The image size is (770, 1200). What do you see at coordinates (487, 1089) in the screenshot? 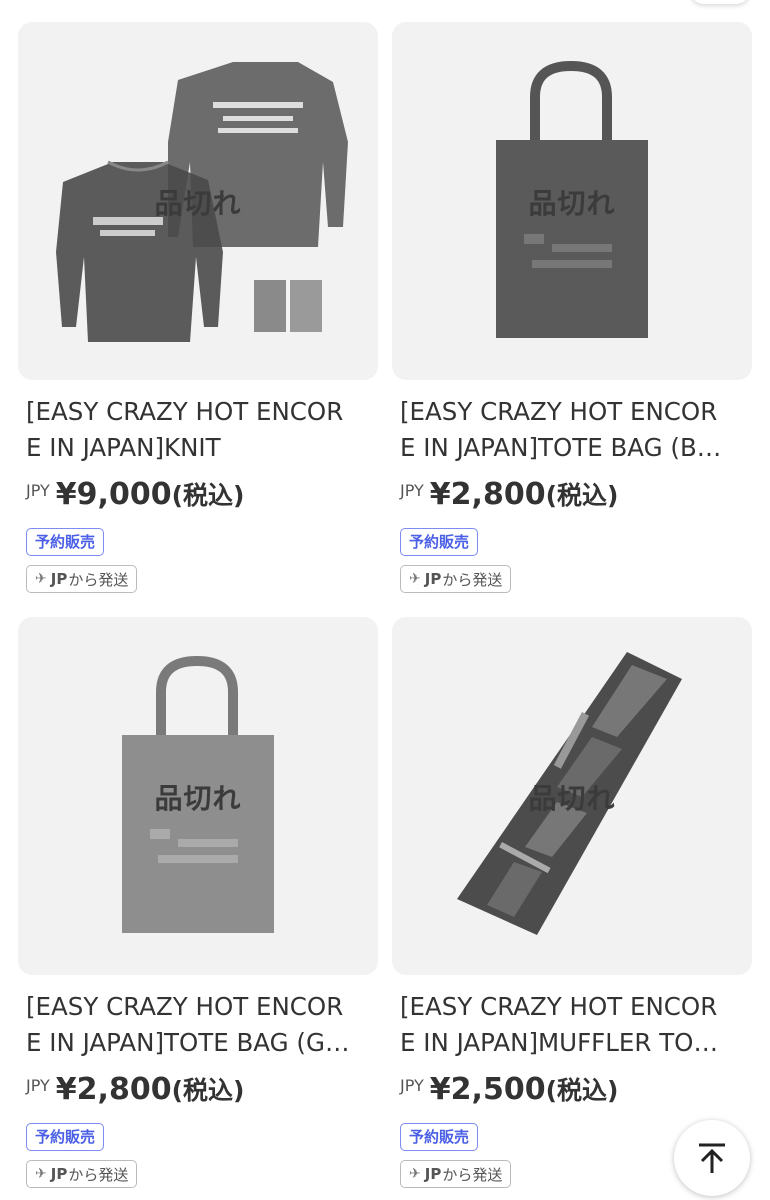
I see `price-amount: ¥2,500` at bounding box center [487, 1089].